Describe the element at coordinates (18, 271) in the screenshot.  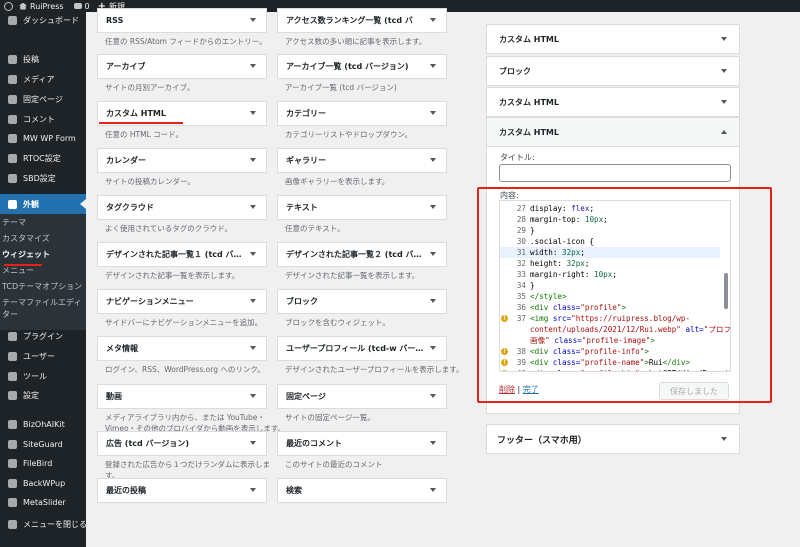
I see `submenu-item: メニュー` at that location.